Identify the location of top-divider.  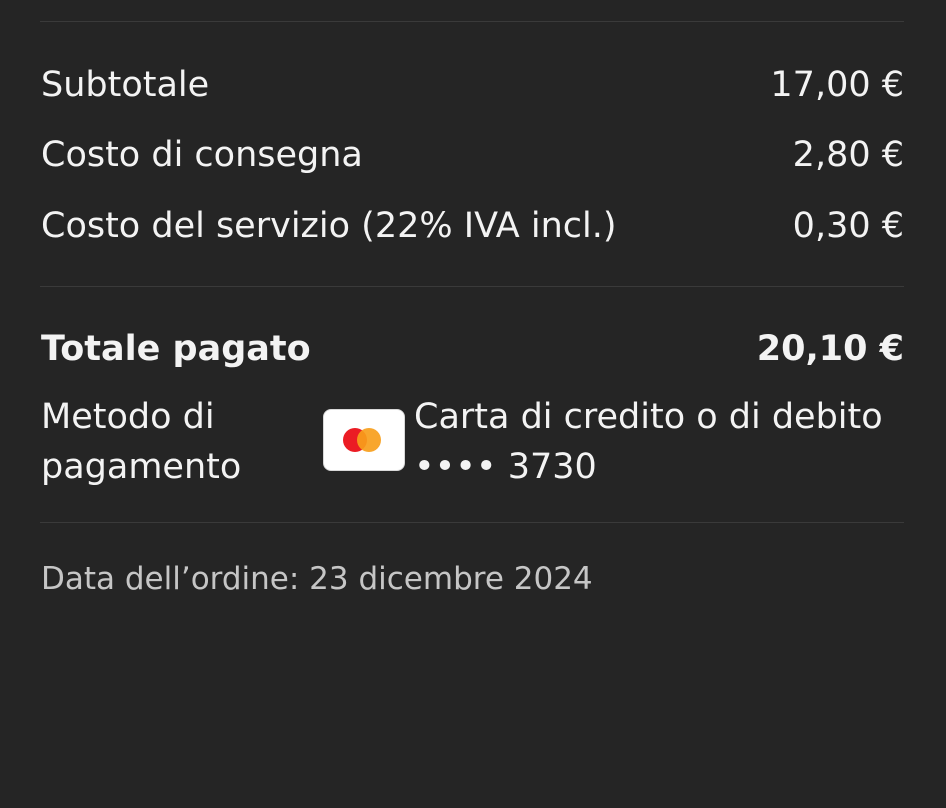
(472, 21).